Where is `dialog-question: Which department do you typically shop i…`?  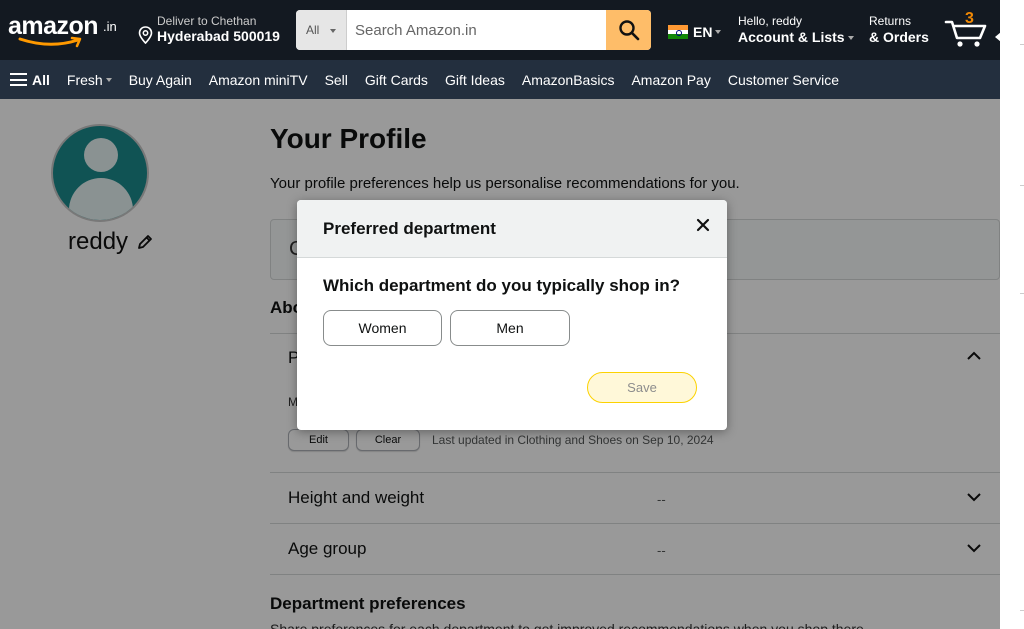
dialog-question: Which department do you typically shop i… is located at coordinates (502, 285).